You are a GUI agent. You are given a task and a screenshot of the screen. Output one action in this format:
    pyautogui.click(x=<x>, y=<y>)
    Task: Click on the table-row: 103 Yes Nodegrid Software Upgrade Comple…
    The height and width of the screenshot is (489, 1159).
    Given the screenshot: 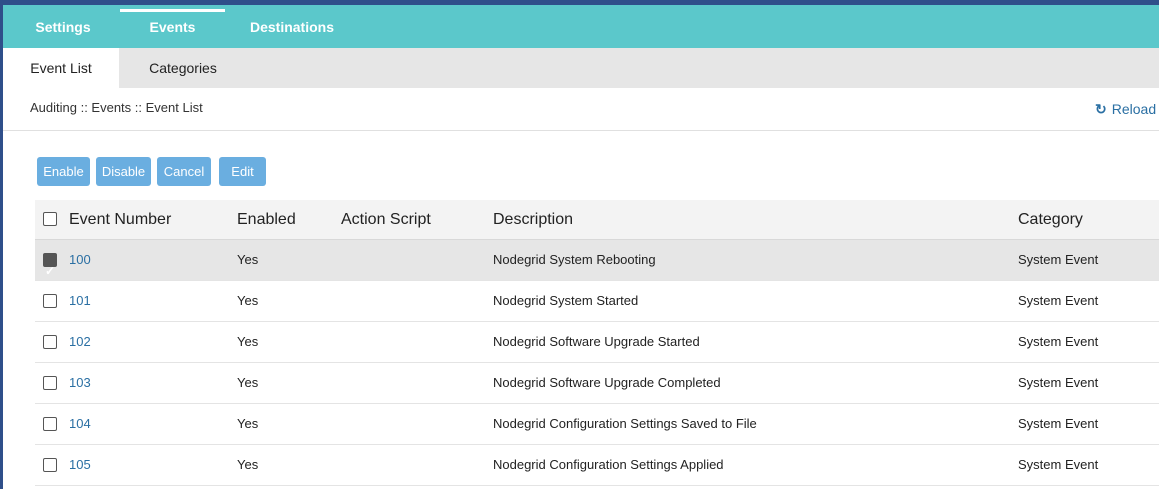 What is the action you would take?
    pyautogui.click(x=597, y=383)
    